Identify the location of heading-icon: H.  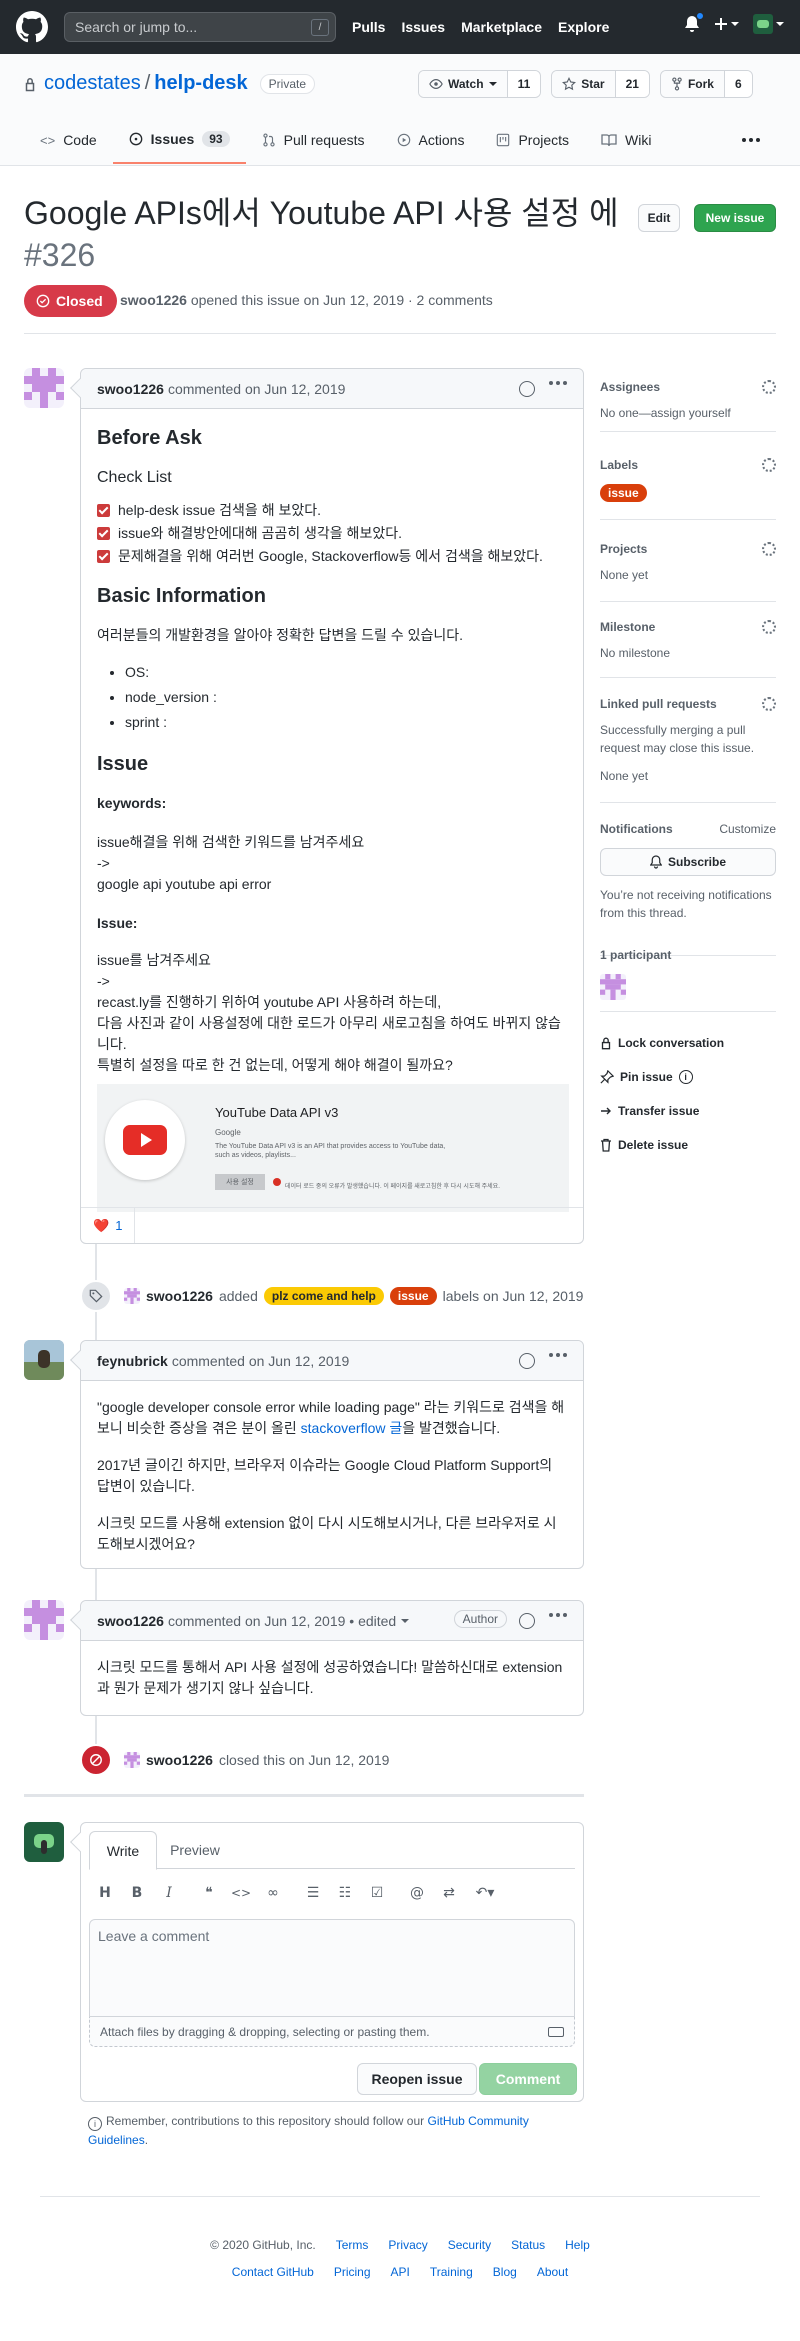
(105, 1893).